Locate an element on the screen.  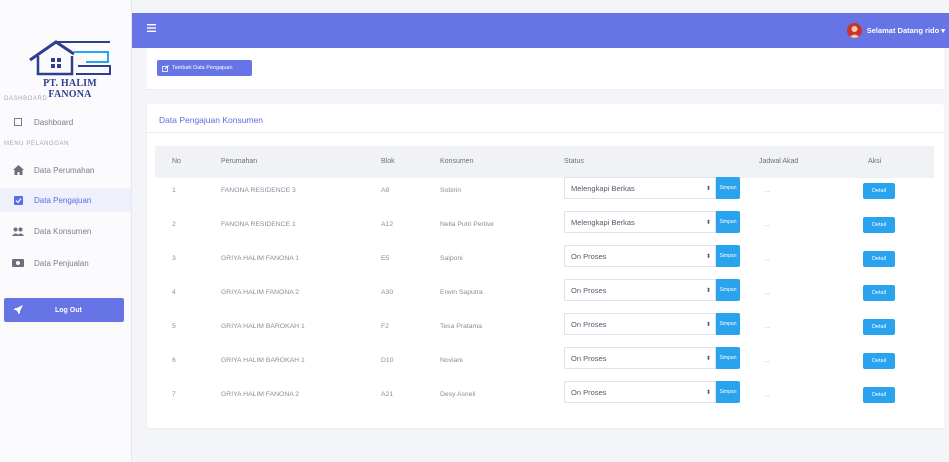
check-square-icon is located at coordinates (18, 200).